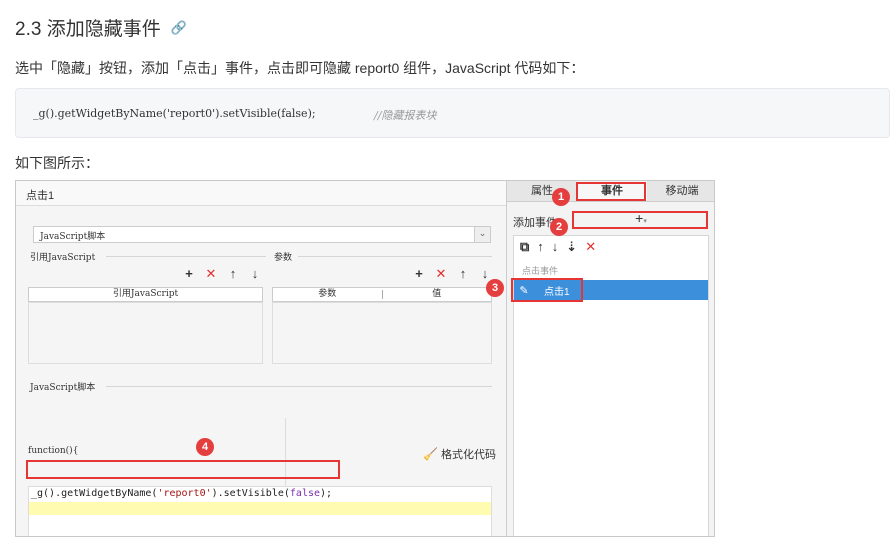 The image size is (890, 537). What do you see at coordinates (57, 163) in the screenshot?
I see `figure-caption: 如下图所示：` at bounding box center [57, 163].